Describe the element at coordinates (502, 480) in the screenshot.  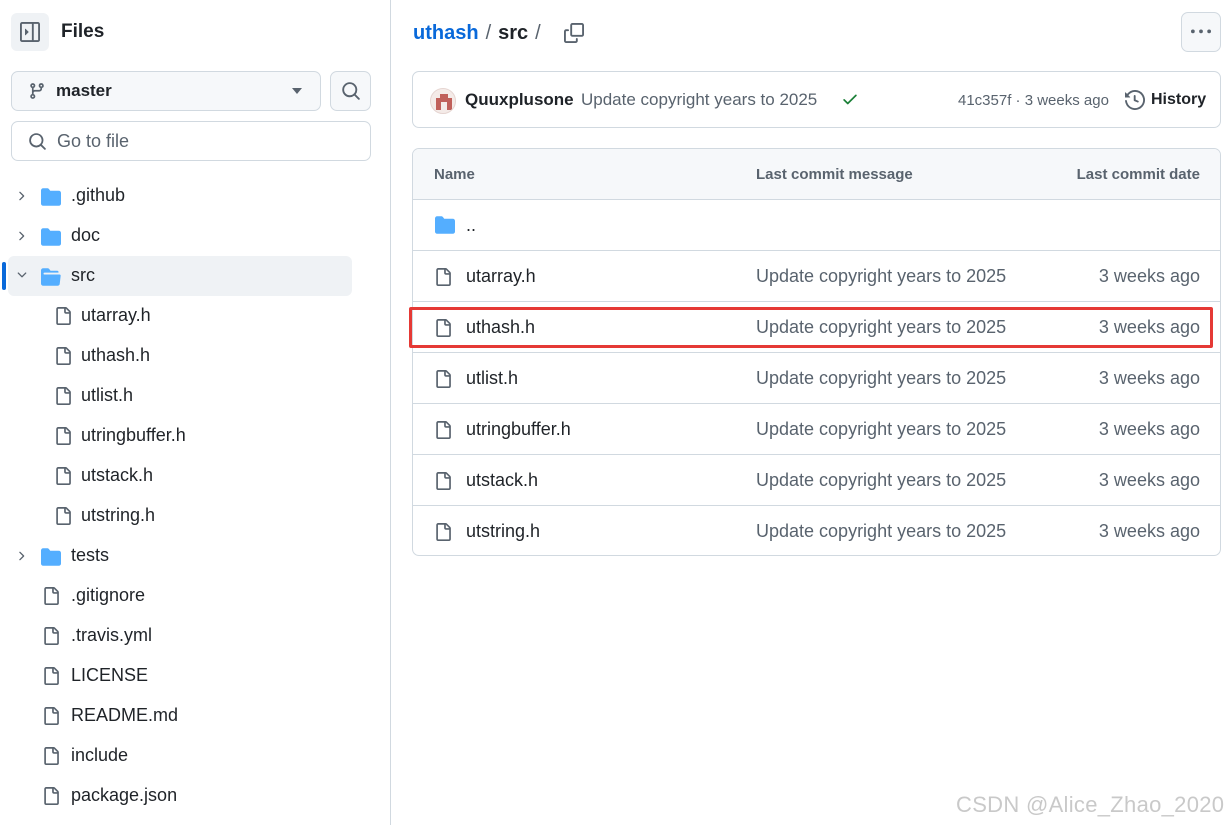
I see `file-name-link: utstack.h` at that location.